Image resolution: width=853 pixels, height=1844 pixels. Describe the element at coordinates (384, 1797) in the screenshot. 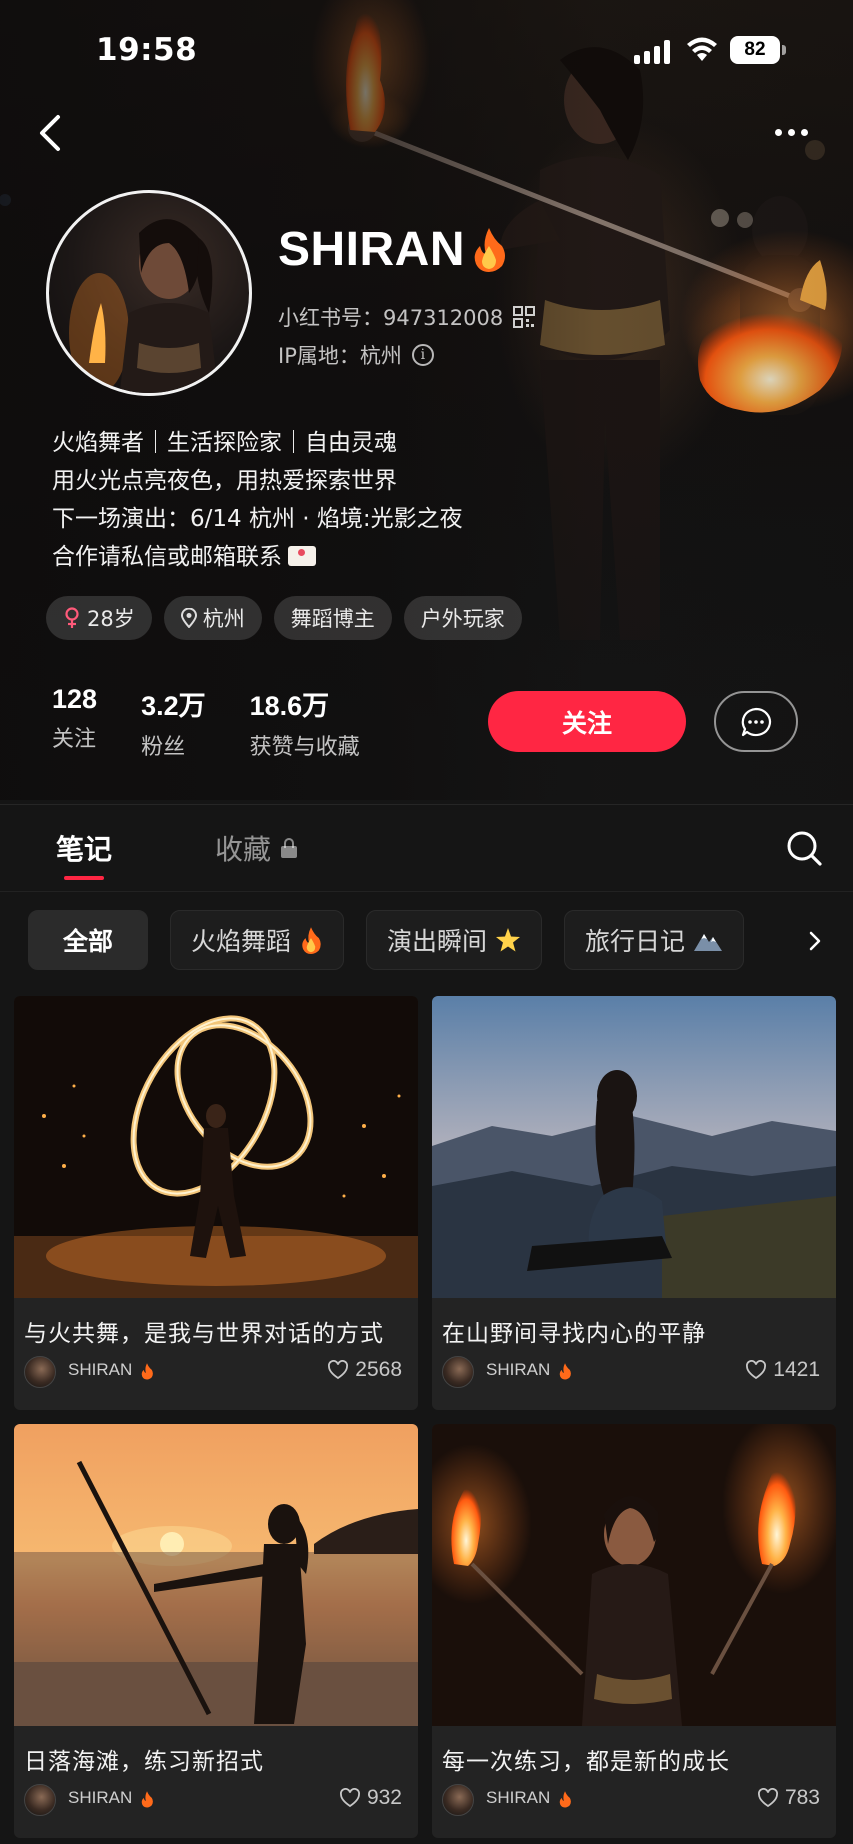

I see `like-number: 932` at that location.